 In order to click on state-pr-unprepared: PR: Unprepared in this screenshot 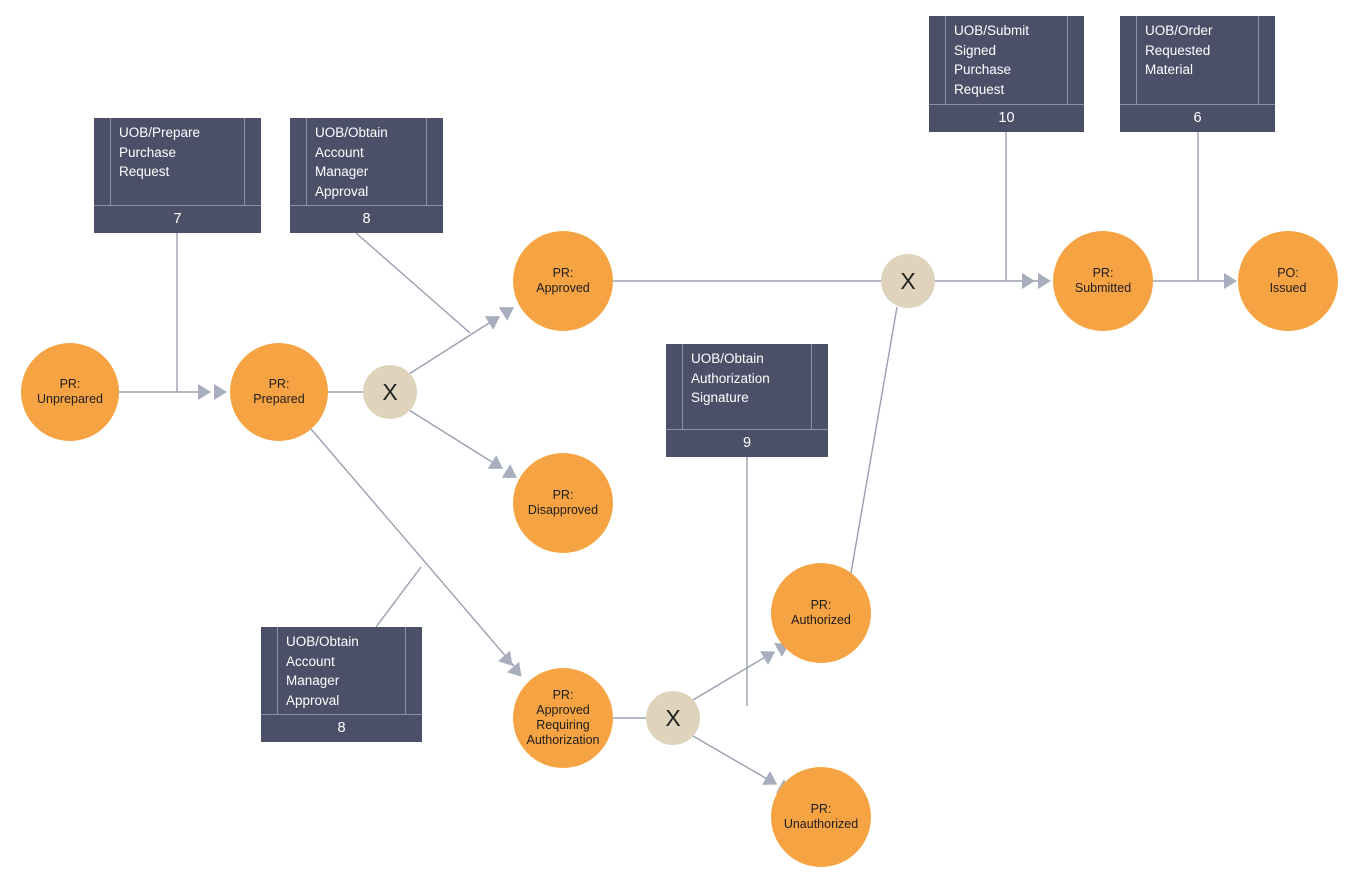, I will do `click(70, 392)`.